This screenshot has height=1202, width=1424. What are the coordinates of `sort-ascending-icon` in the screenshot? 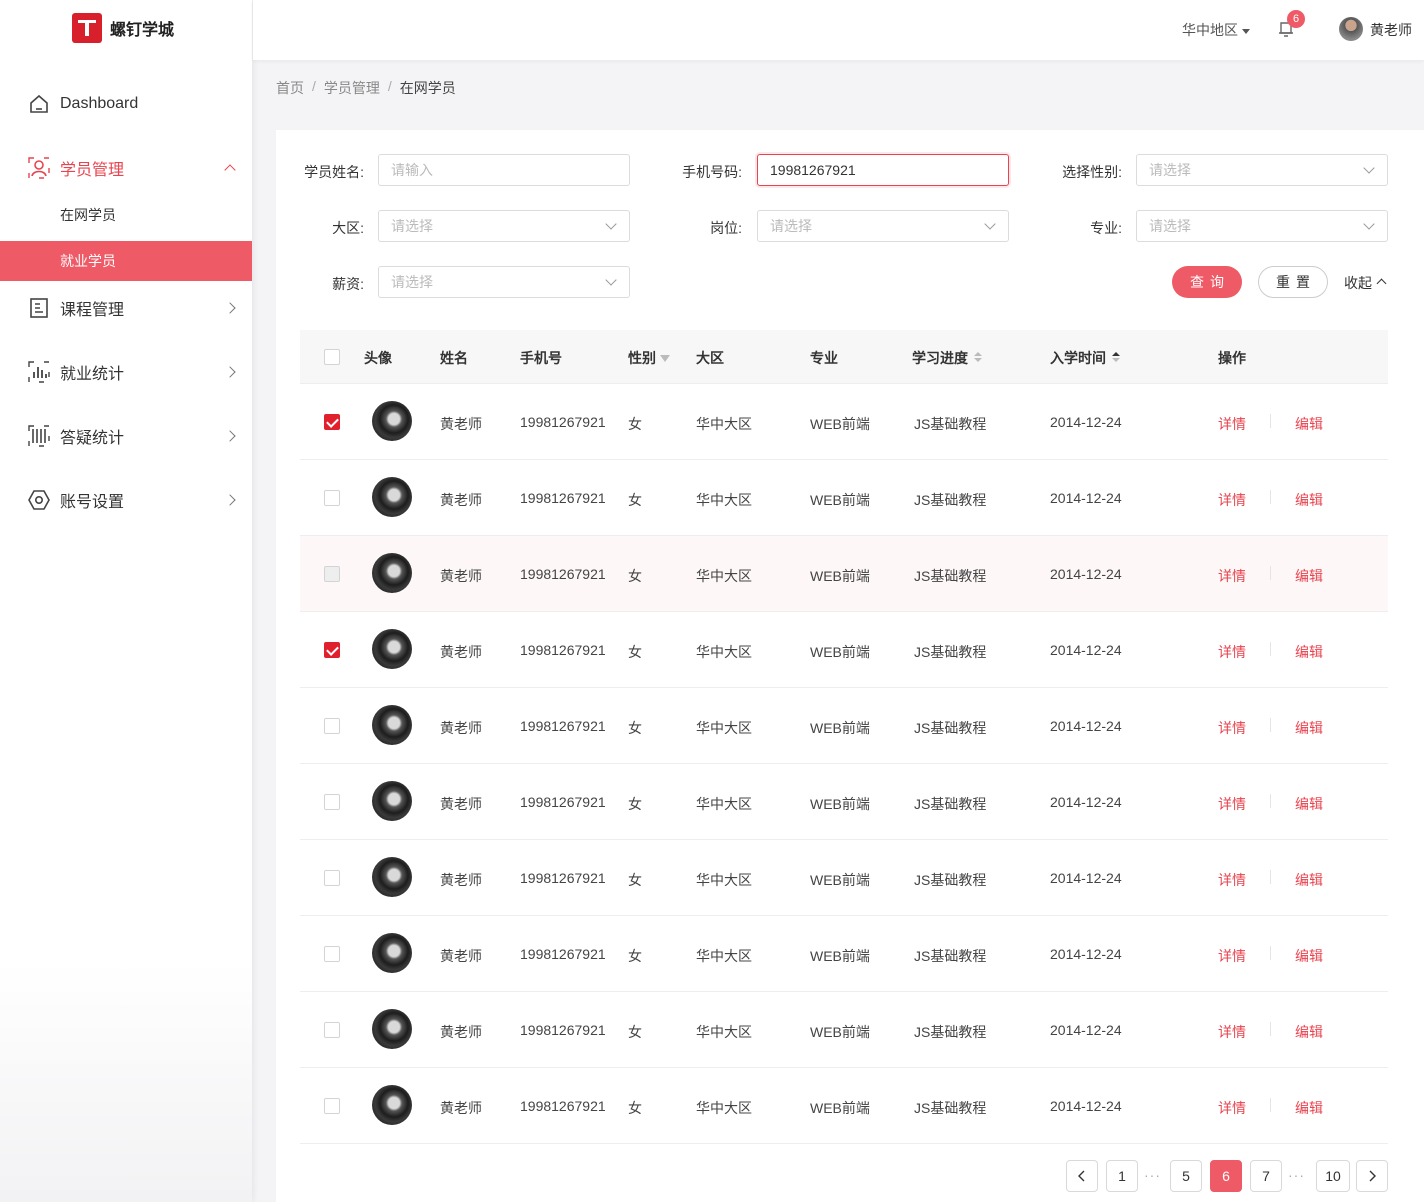 It's located at (1116, 358).